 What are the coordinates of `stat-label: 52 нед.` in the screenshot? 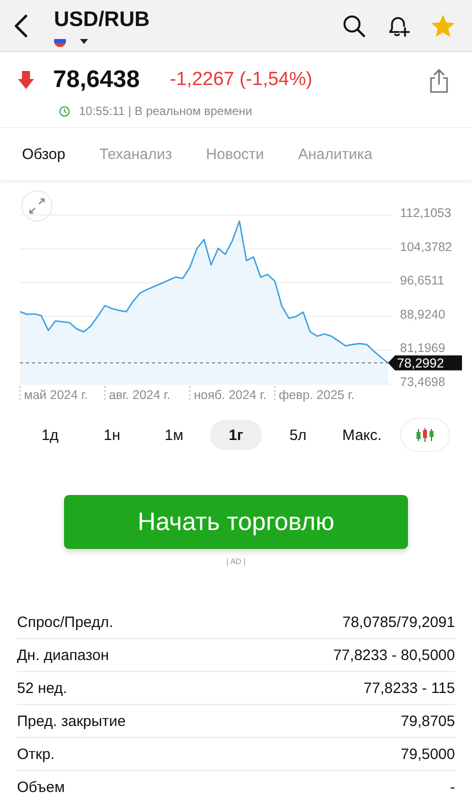 It's located at (42, 688).